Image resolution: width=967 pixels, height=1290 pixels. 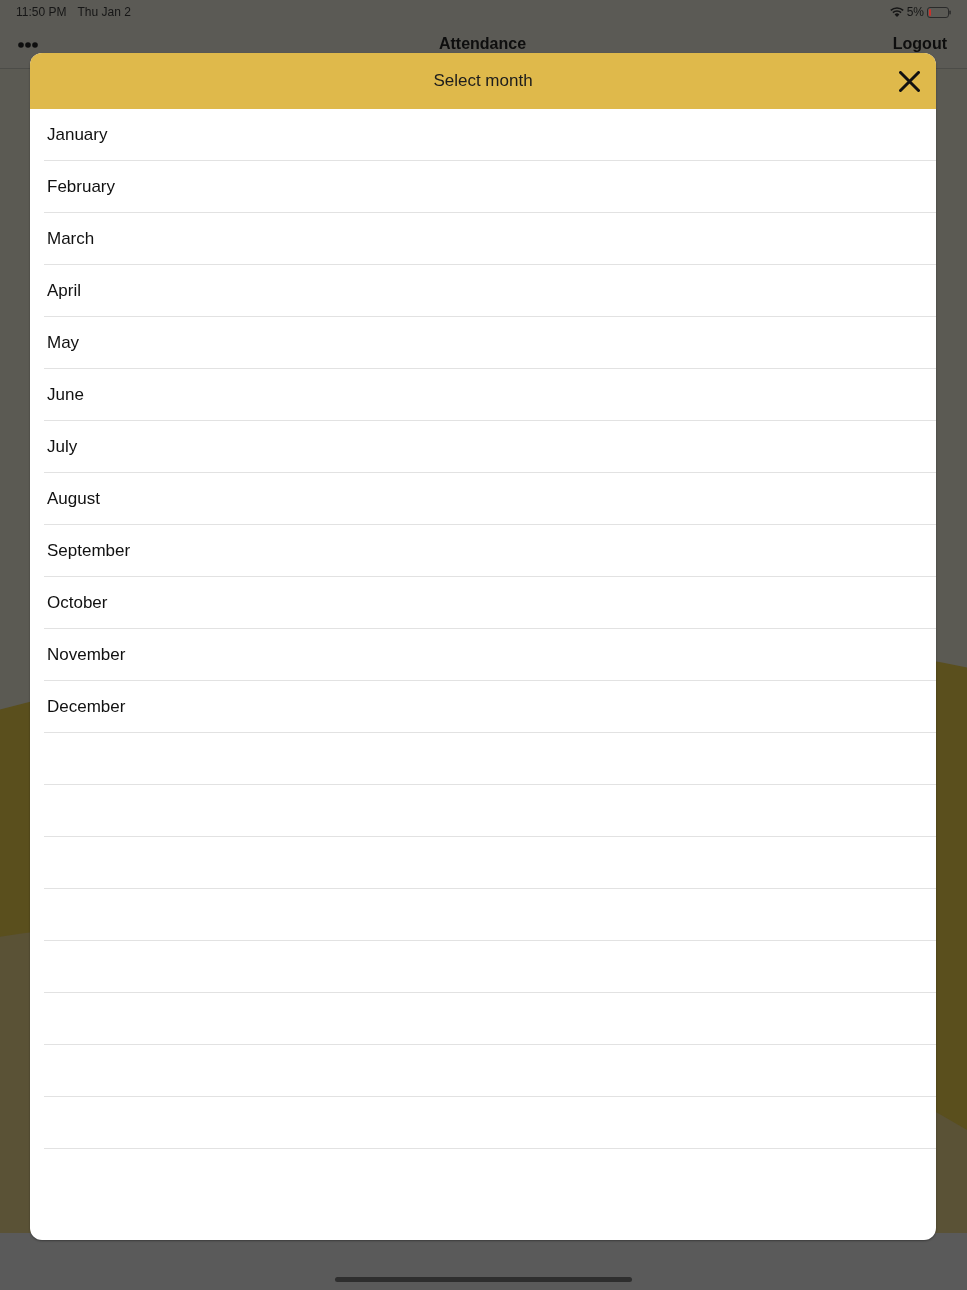 I want to click on battery-icon, so click(x=939, y=12).